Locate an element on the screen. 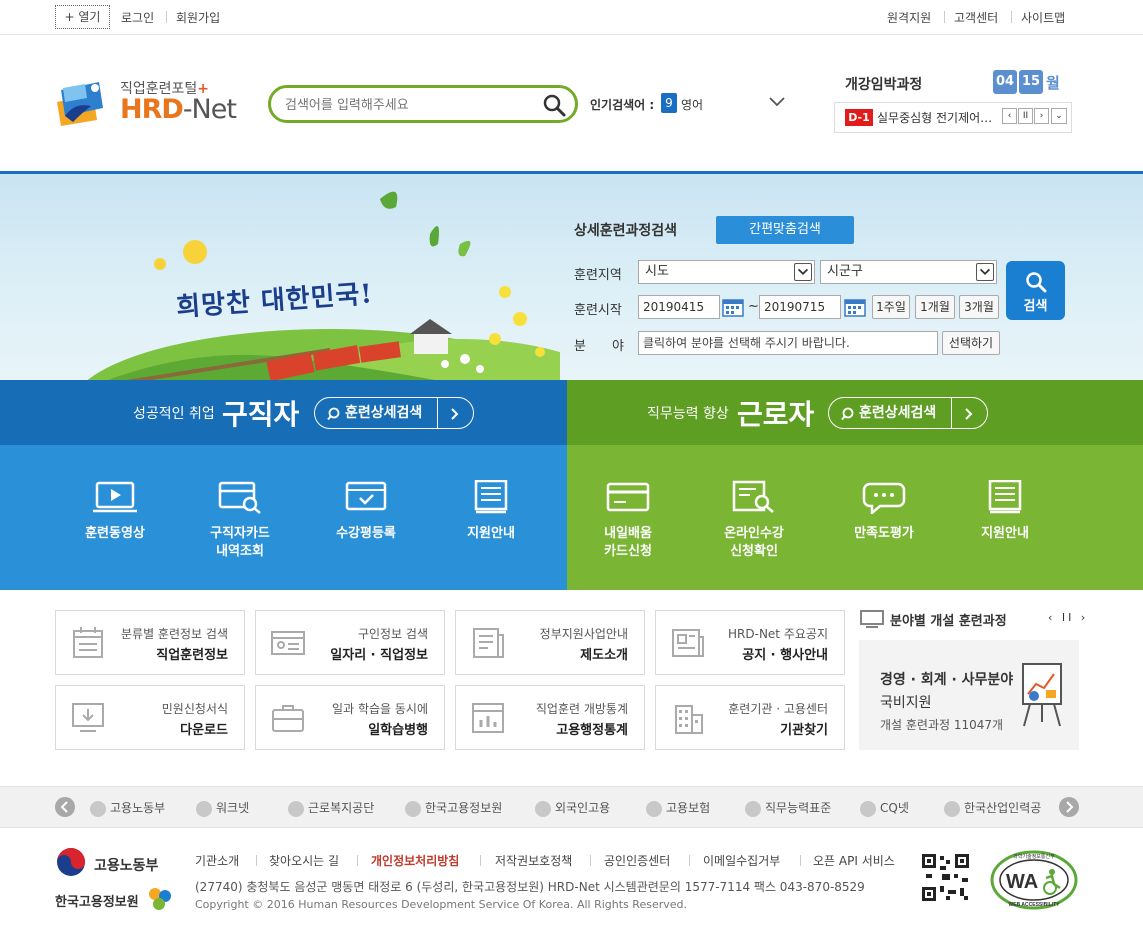  wa-mark-text: WA is located at coordinates (1022, 882).